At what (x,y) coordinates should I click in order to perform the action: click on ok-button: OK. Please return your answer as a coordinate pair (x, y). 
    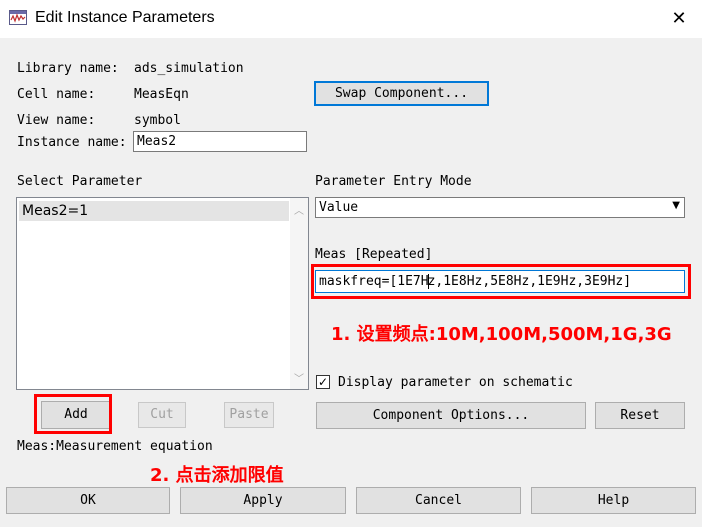
    Looking at the image, I should click on (88, 500).